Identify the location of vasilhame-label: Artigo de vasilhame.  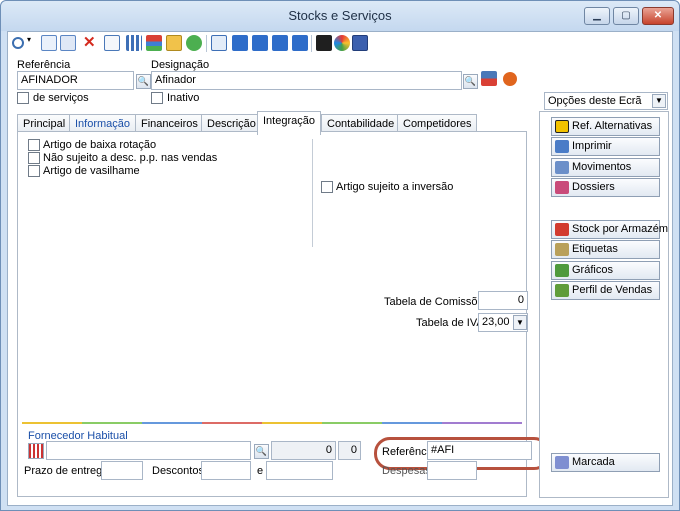
(91, 171).